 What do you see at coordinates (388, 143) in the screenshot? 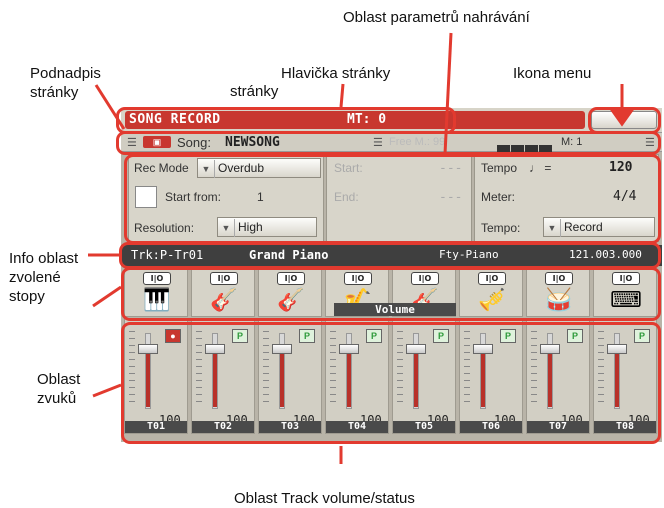
I see `highlight-subtitle` at bounding box center [388, 143].